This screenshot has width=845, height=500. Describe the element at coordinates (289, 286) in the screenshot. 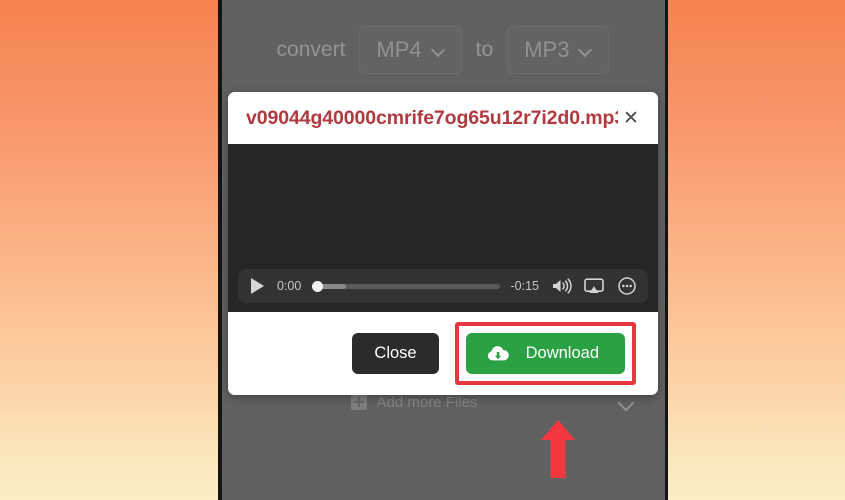

I see `current-time-label: 0:00` at that location.